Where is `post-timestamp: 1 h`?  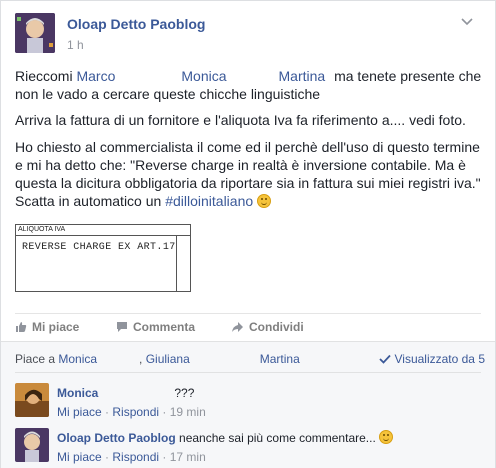 post-timestamp: 1 h is located at coordinates (75, 45).